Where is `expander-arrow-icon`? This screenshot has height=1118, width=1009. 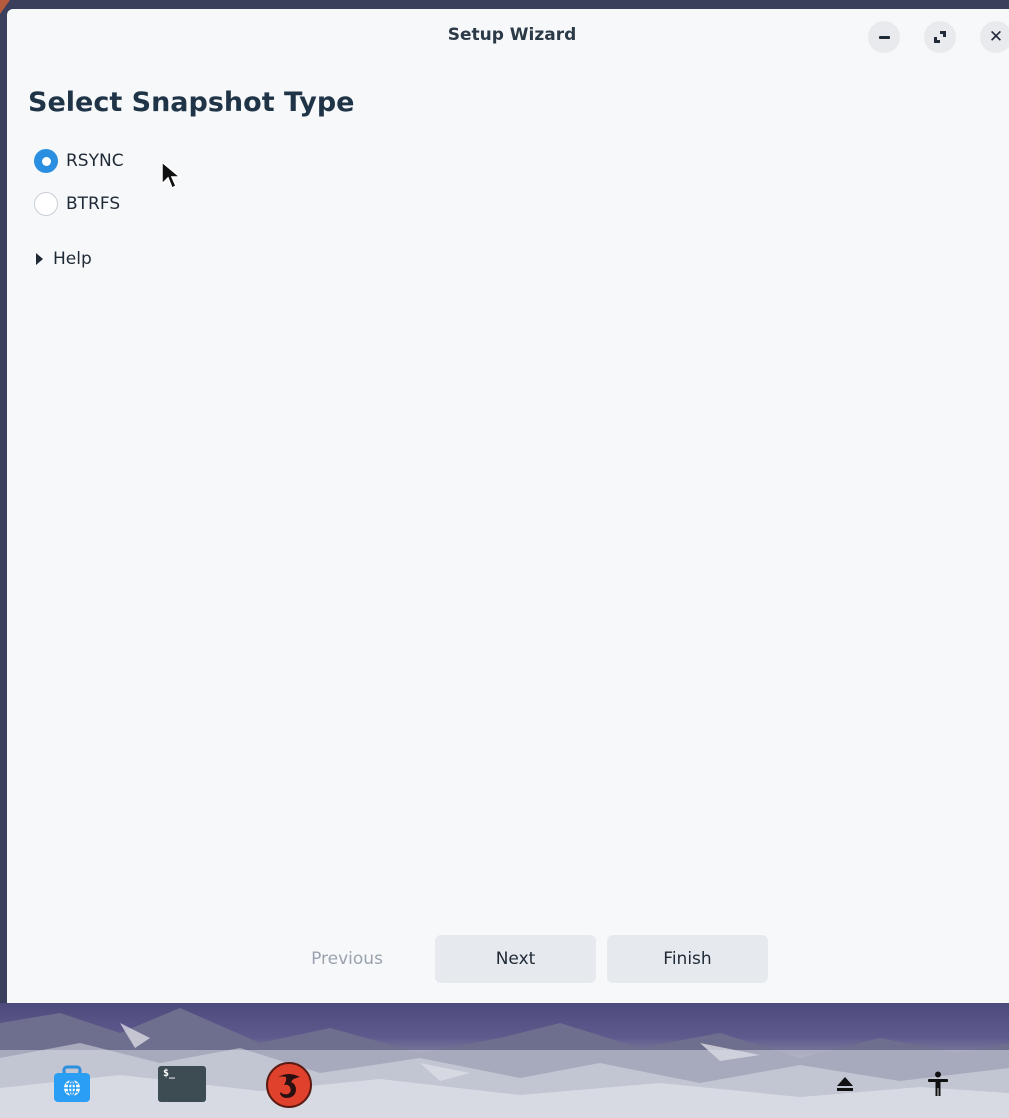
expander-arrow-icon is located at coordinates (39, 259).